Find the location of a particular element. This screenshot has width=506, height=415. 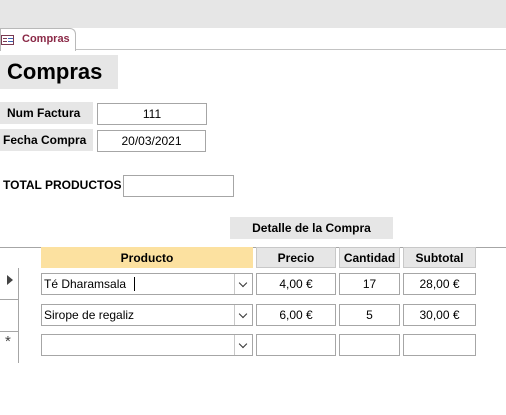

current-record-arrow-icon is located at coordinates (10, 280).